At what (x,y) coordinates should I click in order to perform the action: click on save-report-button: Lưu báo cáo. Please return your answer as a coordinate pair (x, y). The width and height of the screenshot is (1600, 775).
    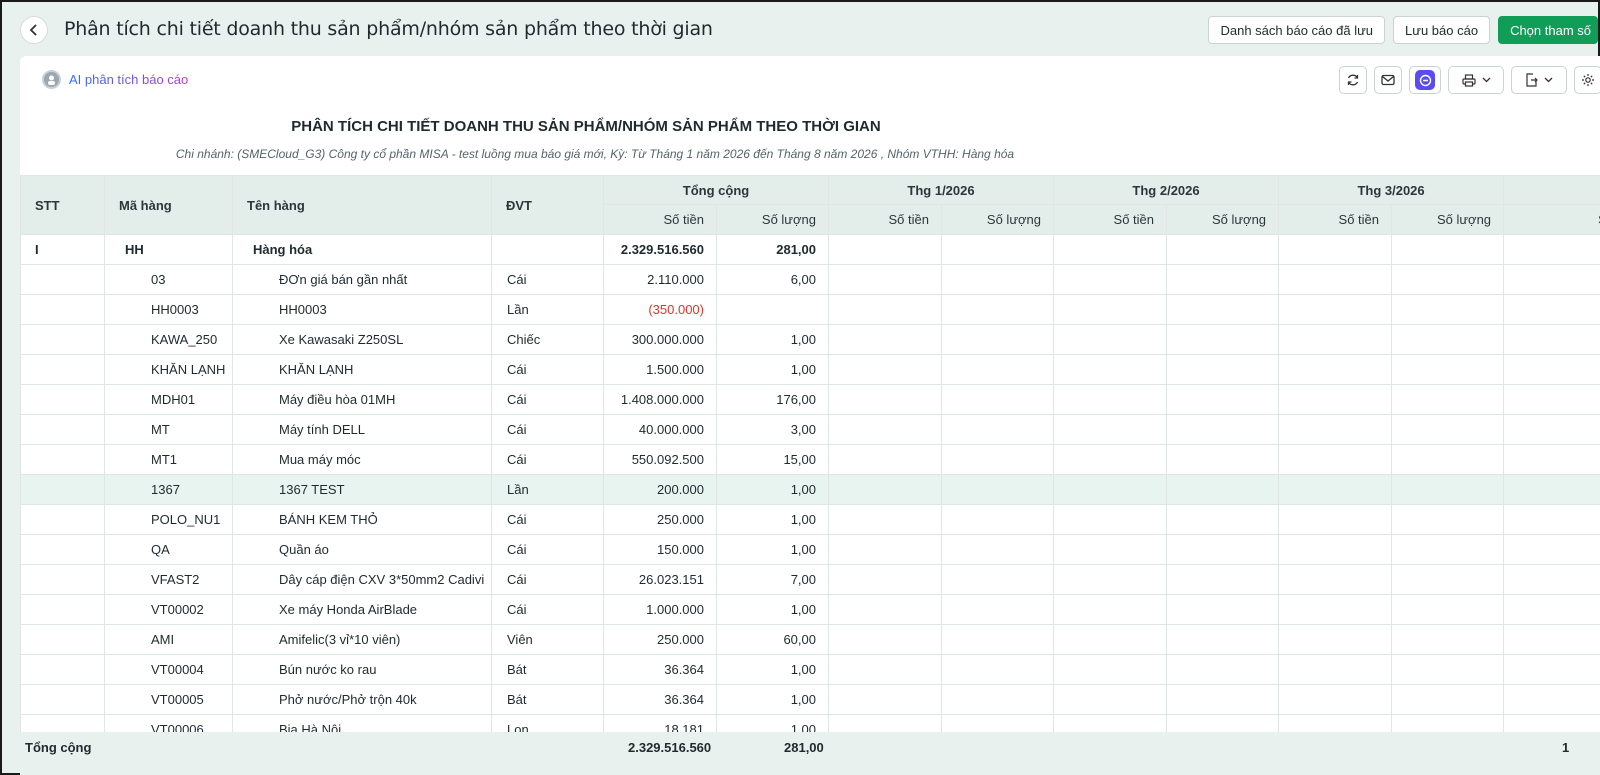
    Looking at the image, I should click on (1442, 30).